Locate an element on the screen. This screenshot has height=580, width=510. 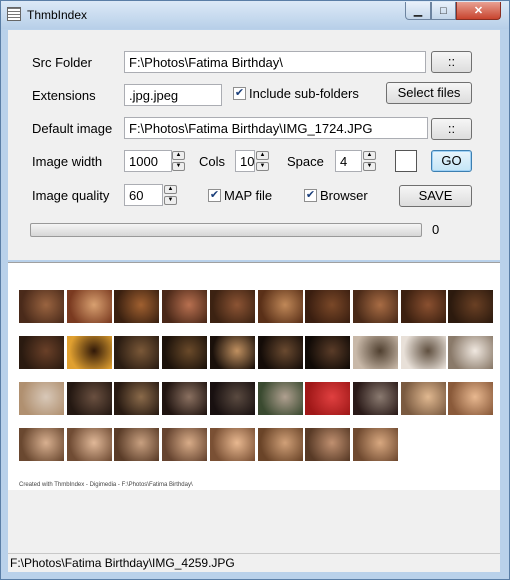
close-button: ✕ is located at coordinates (478, 11).